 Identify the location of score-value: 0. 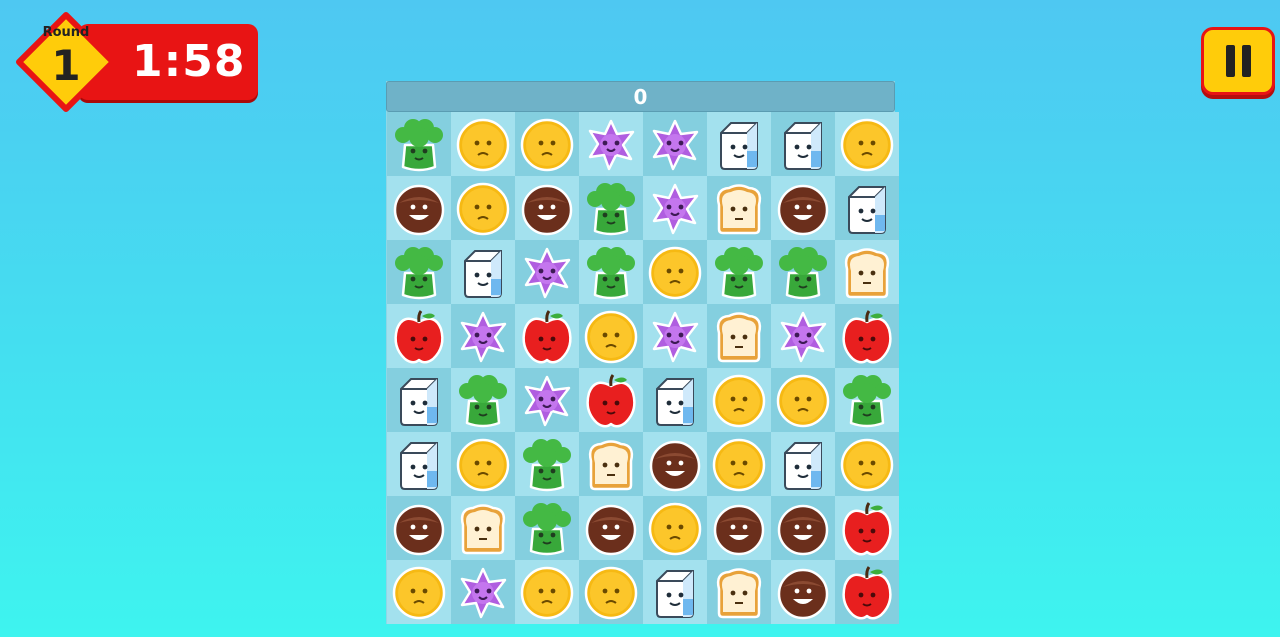
(640, 97).